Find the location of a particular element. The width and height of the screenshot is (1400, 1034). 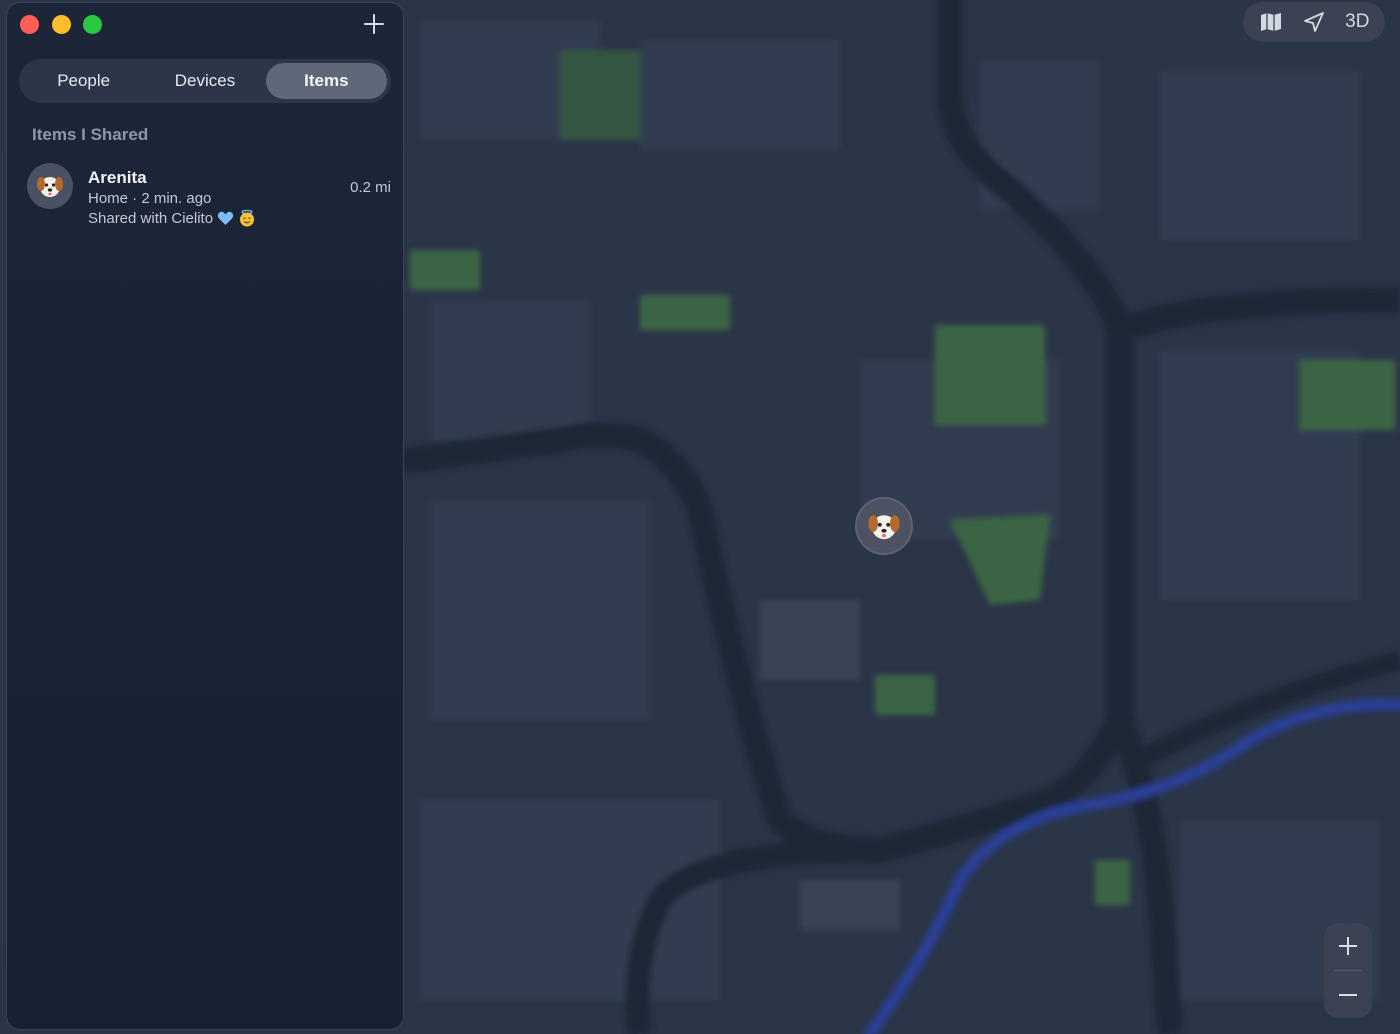

map-mode-button is located at coordinates (1271, 22).